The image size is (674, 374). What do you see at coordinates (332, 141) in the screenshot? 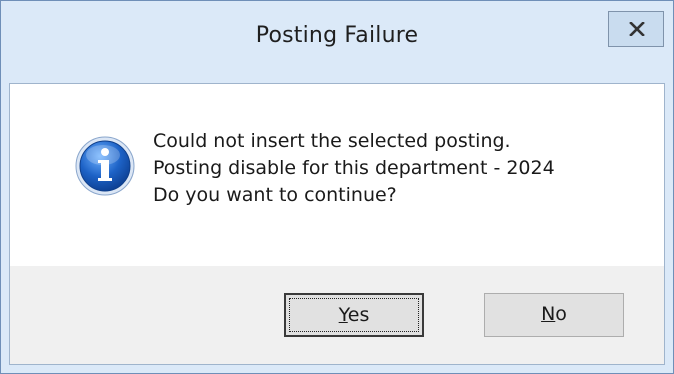
I see `message-line: Could not insert the selected posting.` at bounding box center [332, 141].